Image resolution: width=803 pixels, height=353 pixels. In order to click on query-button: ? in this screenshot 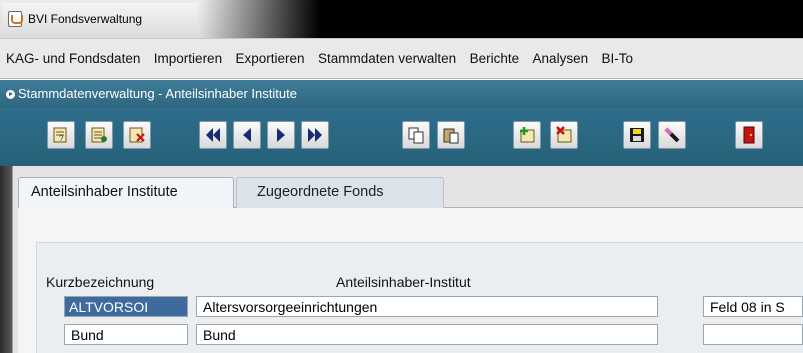, I will do `click(61, 135)`.